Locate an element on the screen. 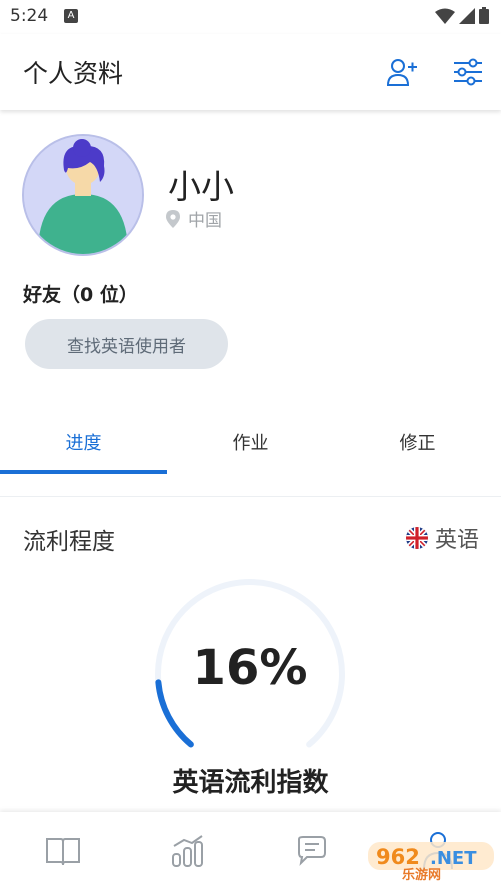 This screenshot has width=501, height=890. nav-learn is located at coordinates (62, 851).